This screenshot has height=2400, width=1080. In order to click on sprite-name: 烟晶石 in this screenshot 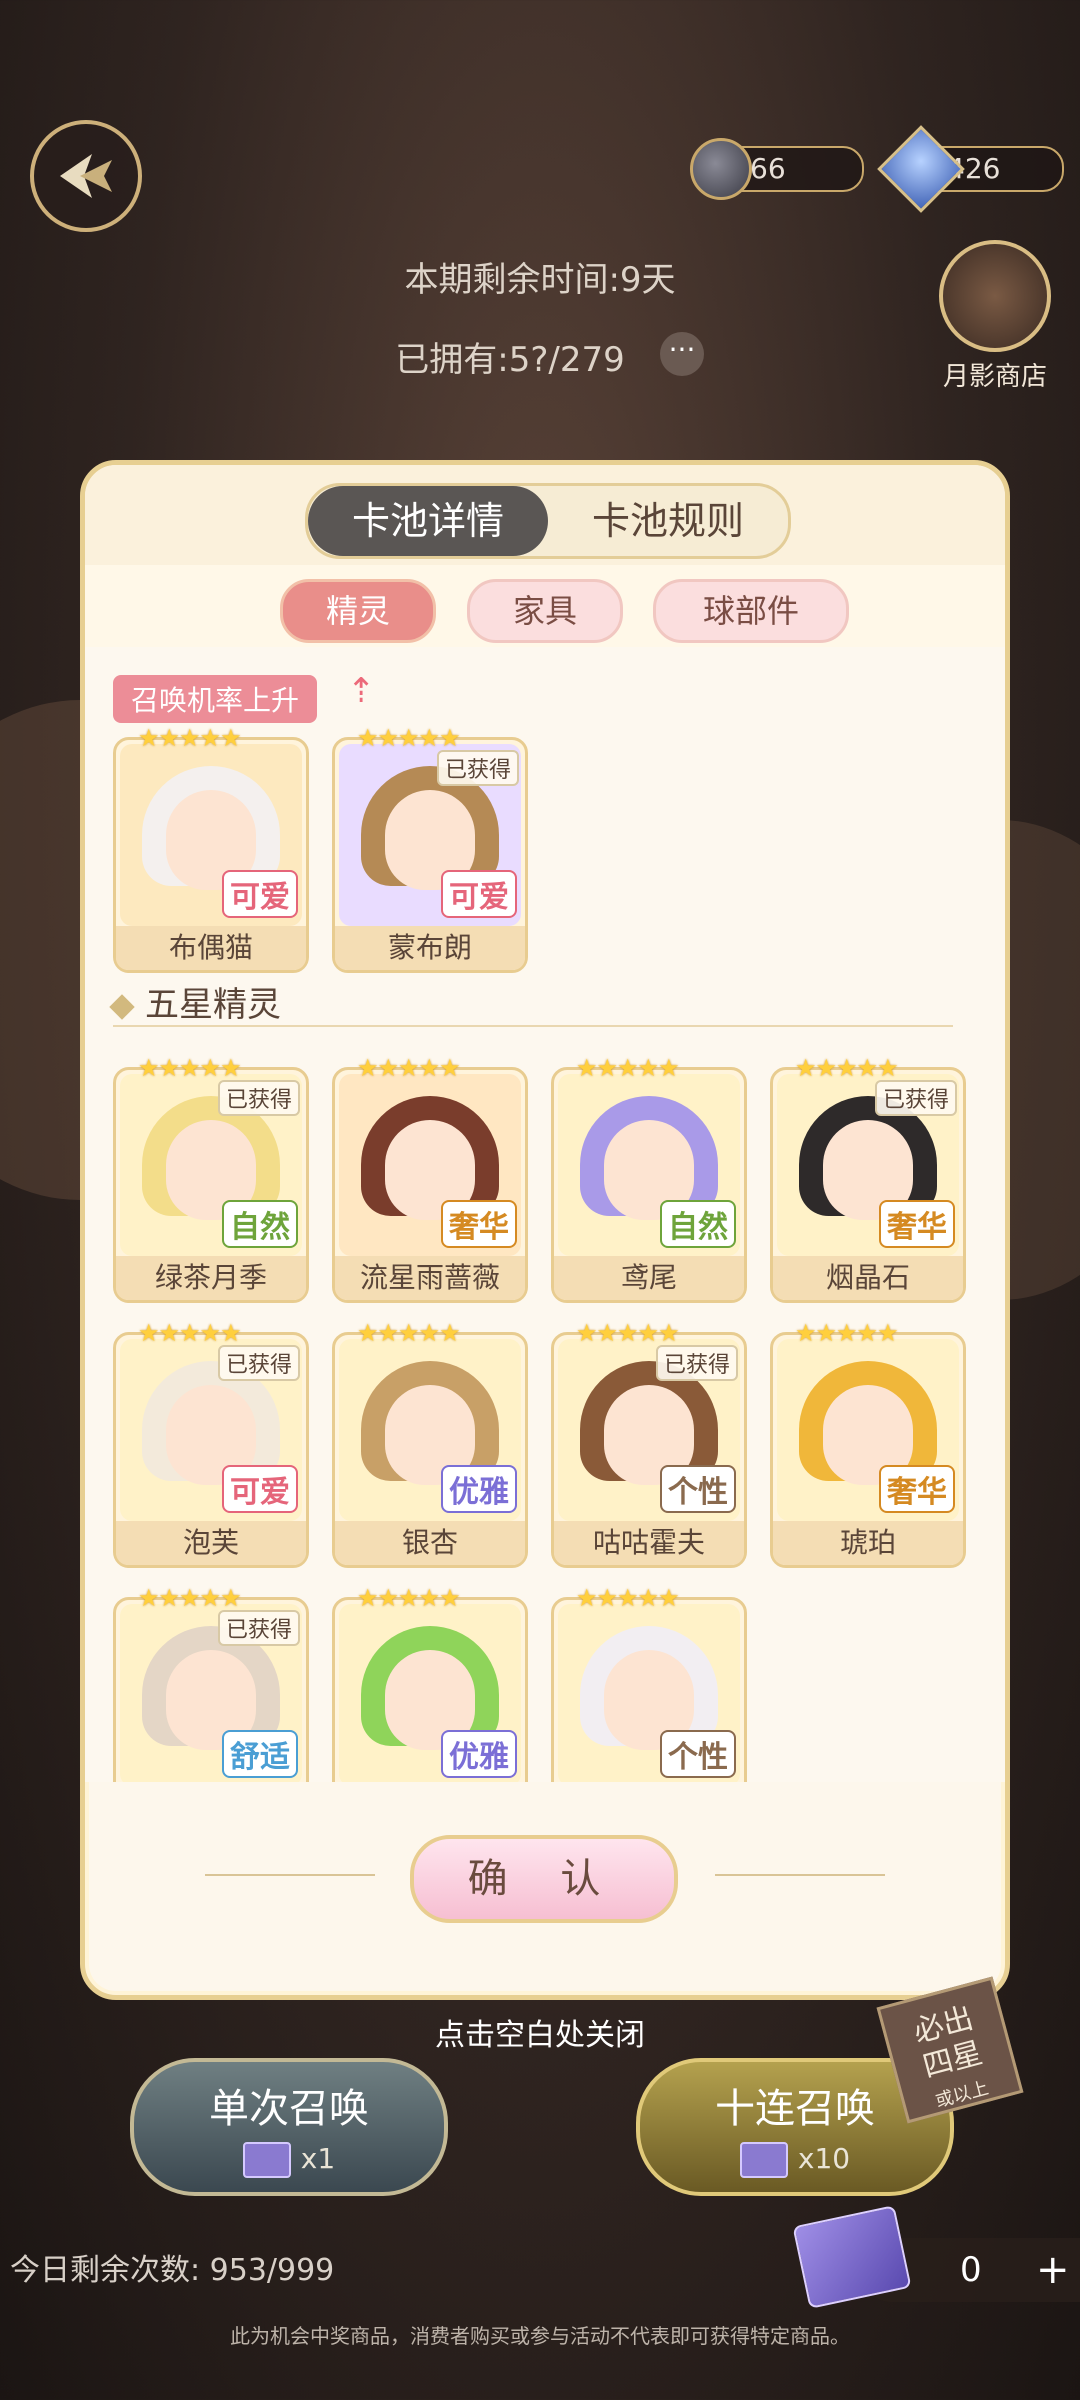, I will do `click(868, 1278)`.